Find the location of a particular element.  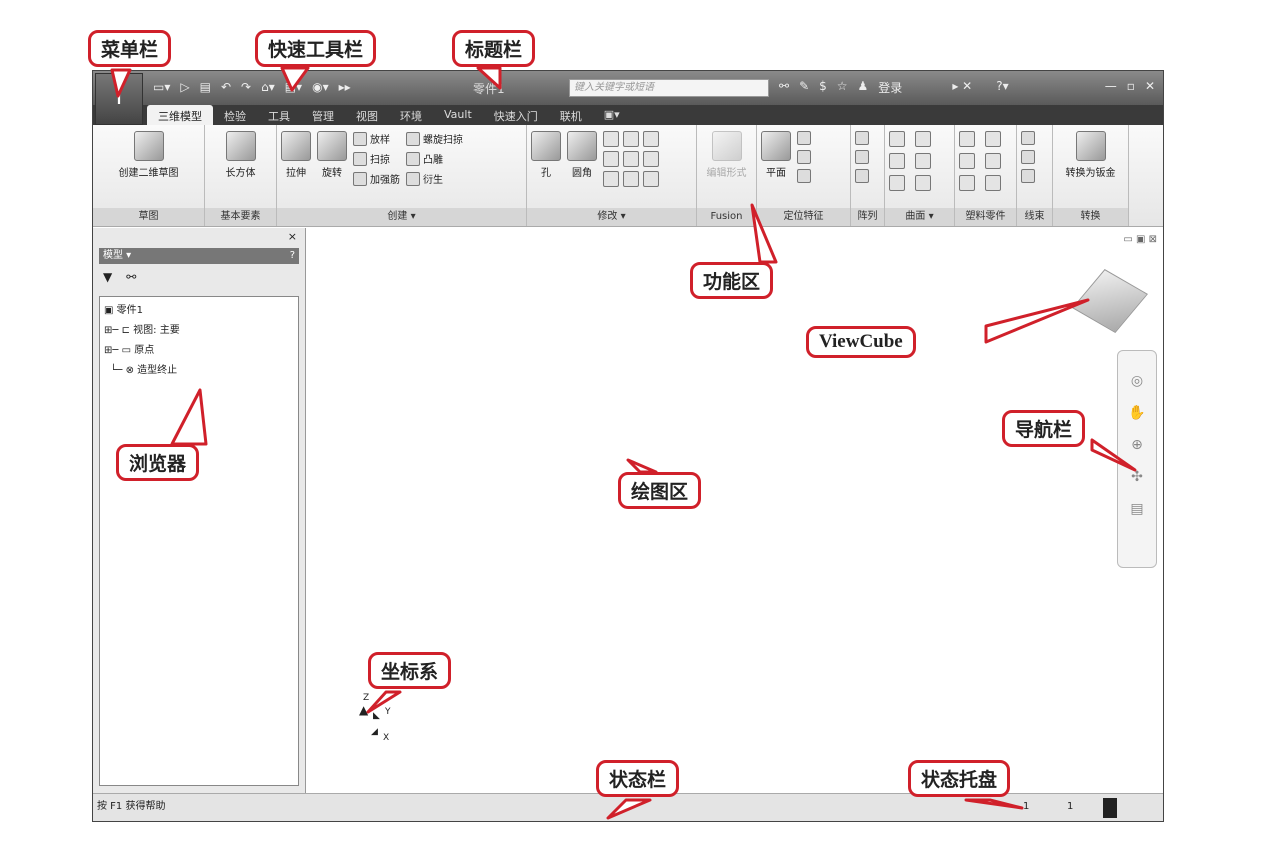

callout-status-bar: 状态栏 is located at coordinates (638, 778).